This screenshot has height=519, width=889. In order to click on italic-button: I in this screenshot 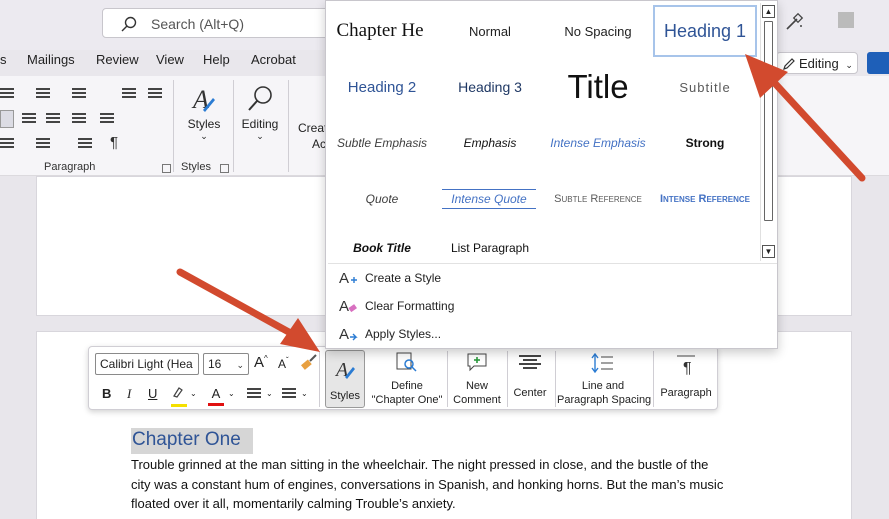, I will do `click(129, 394)`.